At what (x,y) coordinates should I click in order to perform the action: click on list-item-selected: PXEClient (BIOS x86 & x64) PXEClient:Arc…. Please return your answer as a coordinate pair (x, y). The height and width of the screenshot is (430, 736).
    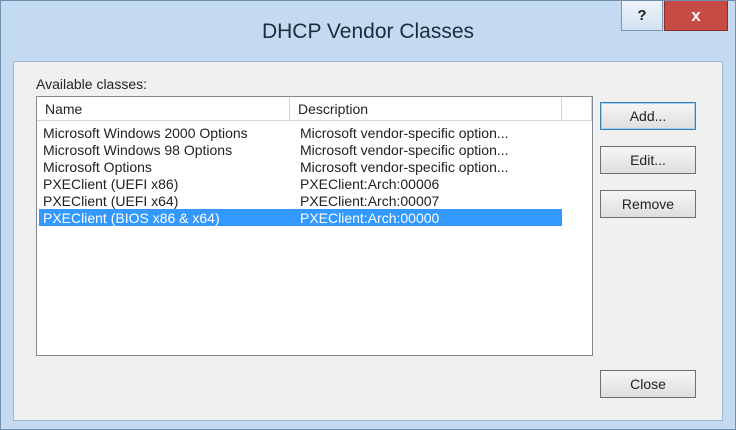
    Looking at the image, I should click on (300, 217).